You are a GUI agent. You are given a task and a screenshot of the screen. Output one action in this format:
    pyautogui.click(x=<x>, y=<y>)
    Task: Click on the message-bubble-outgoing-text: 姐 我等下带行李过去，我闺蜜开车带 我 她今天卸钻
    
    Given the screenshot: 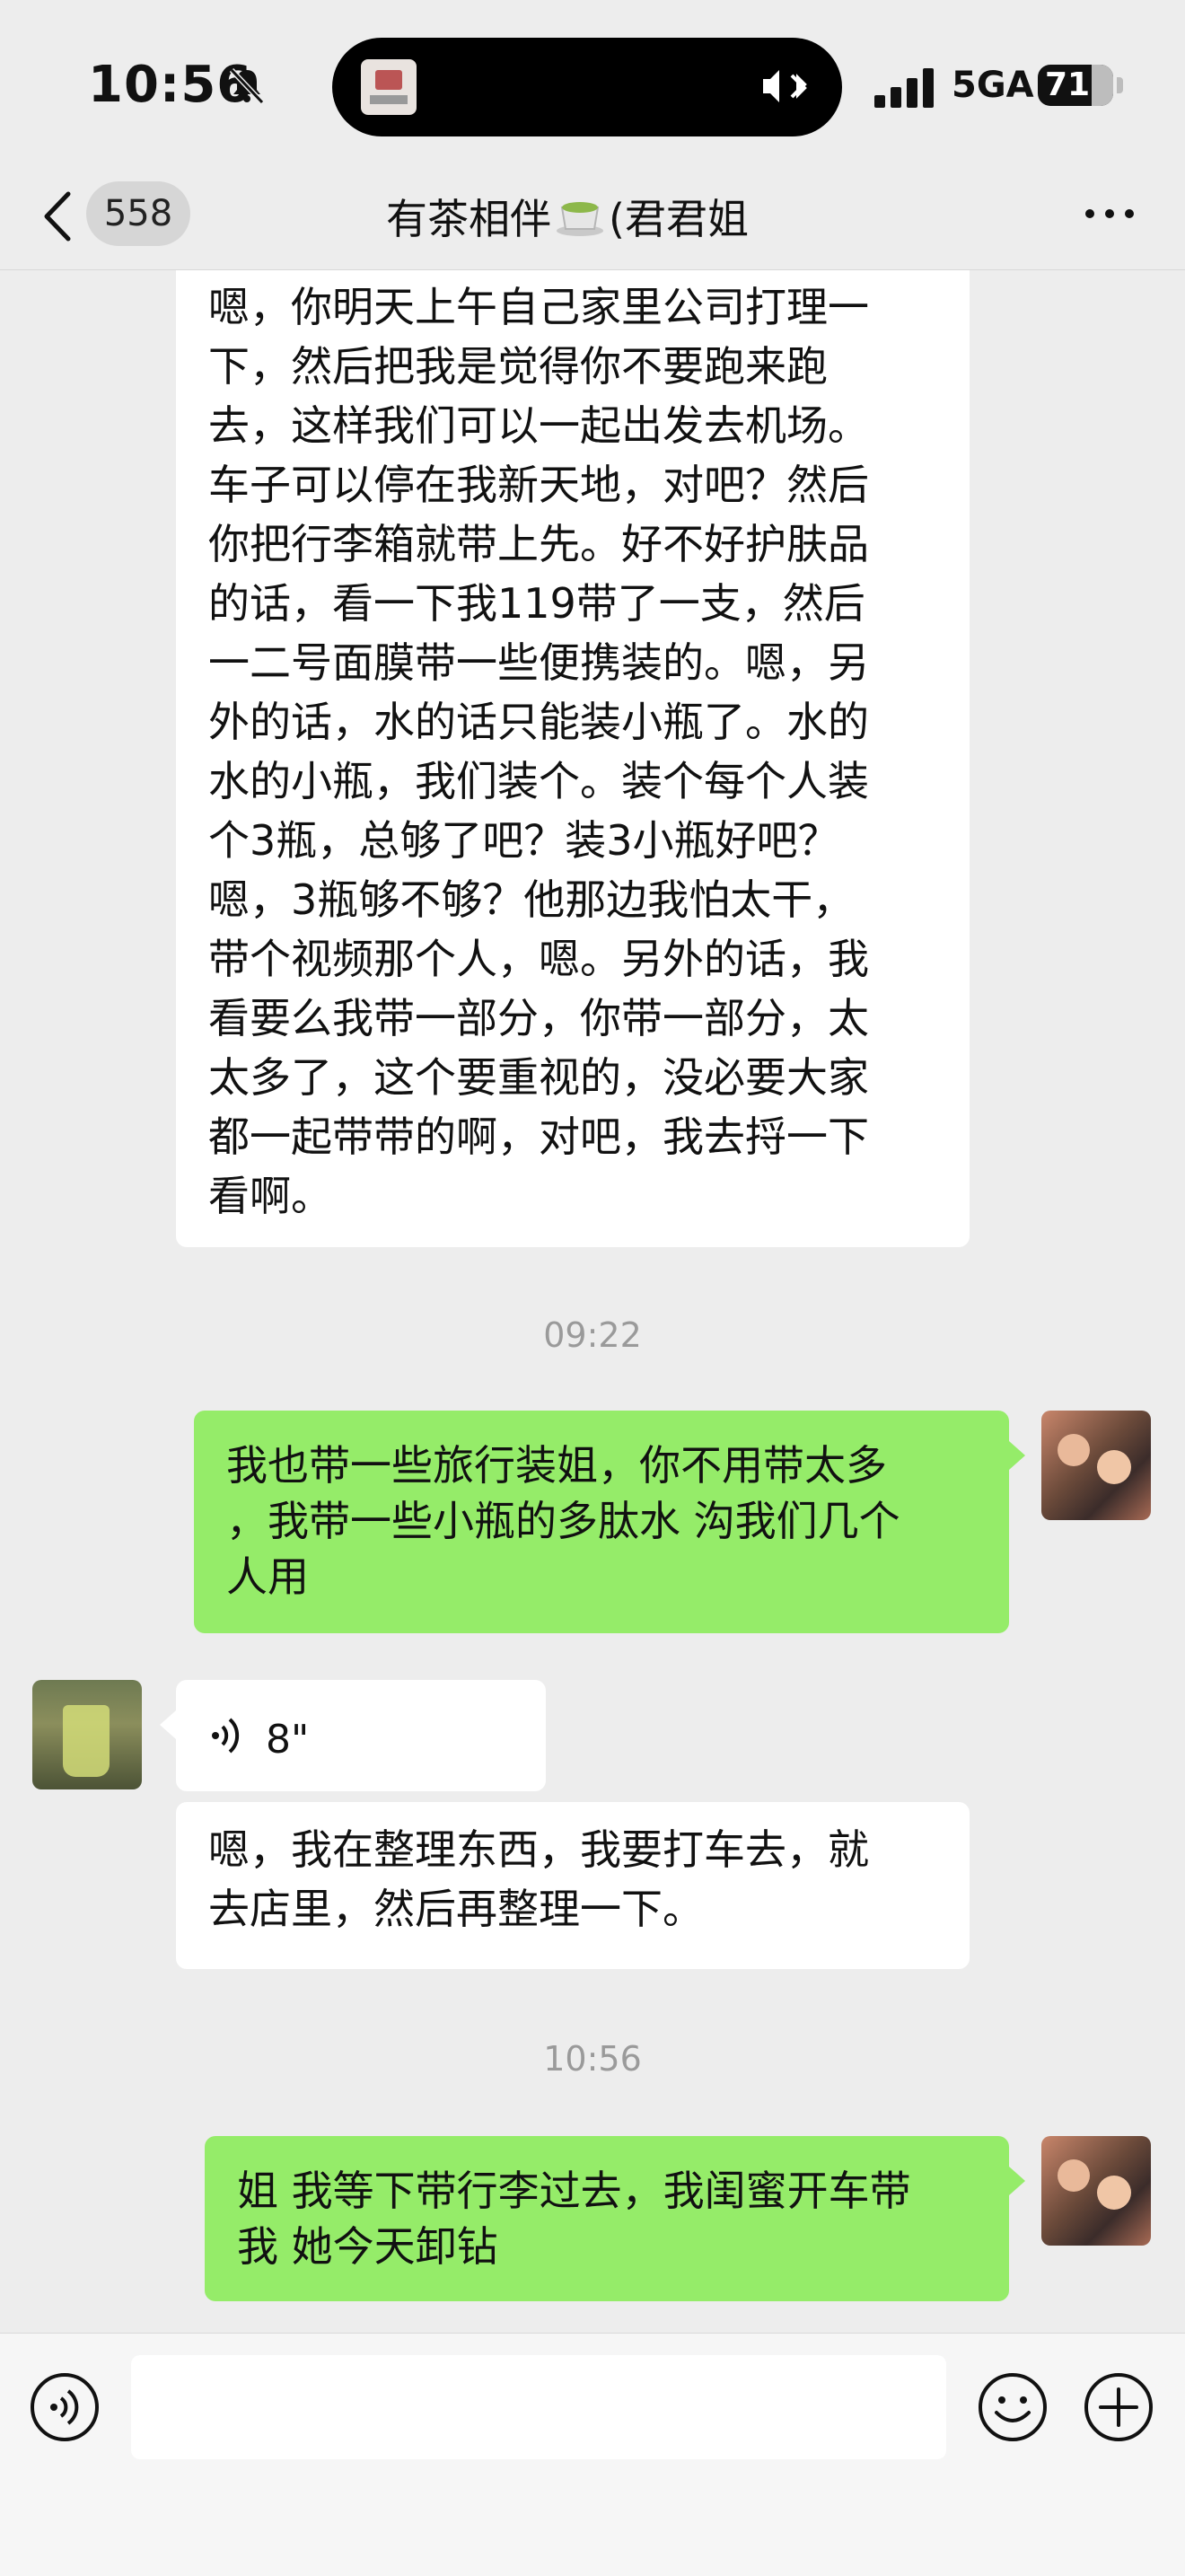 What is the action you would take?
    pyautogui.click(x=615, y=2218)
    